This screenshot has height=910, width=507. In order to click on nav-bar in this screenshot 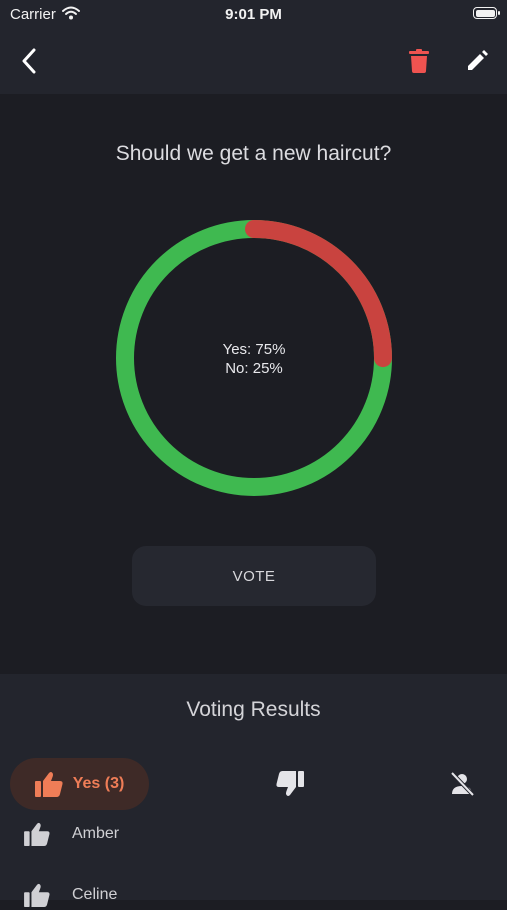, I will do `click(253, 61)`.